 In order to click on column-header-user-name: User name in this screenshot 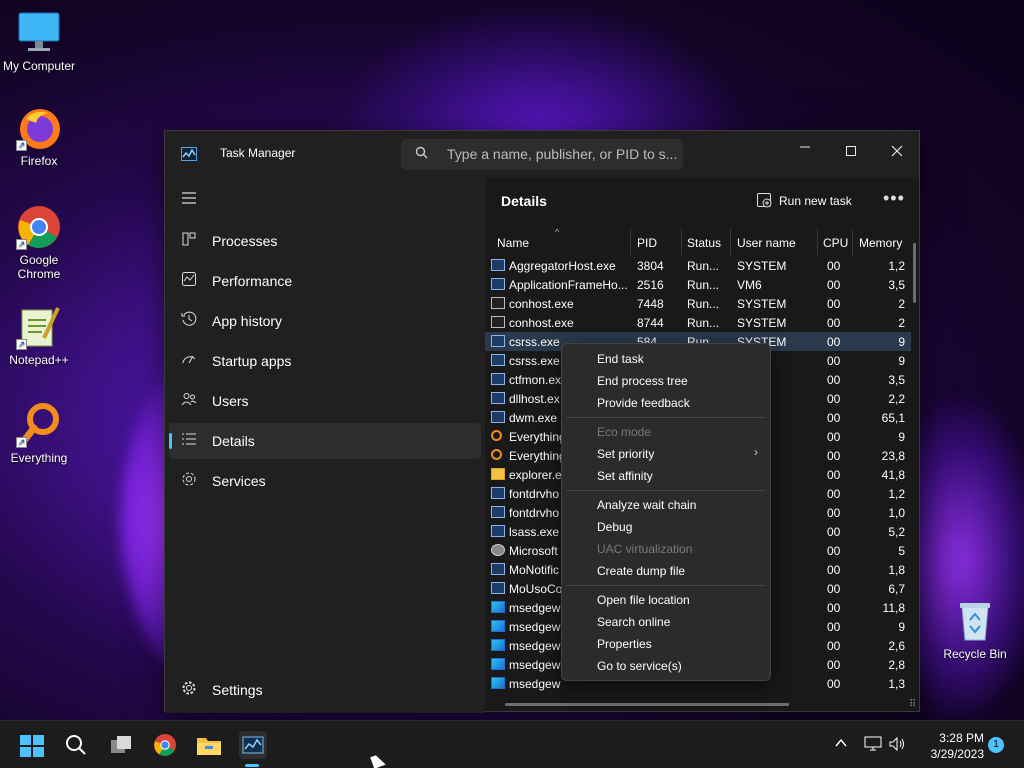, I will do `click(766, 243)`.